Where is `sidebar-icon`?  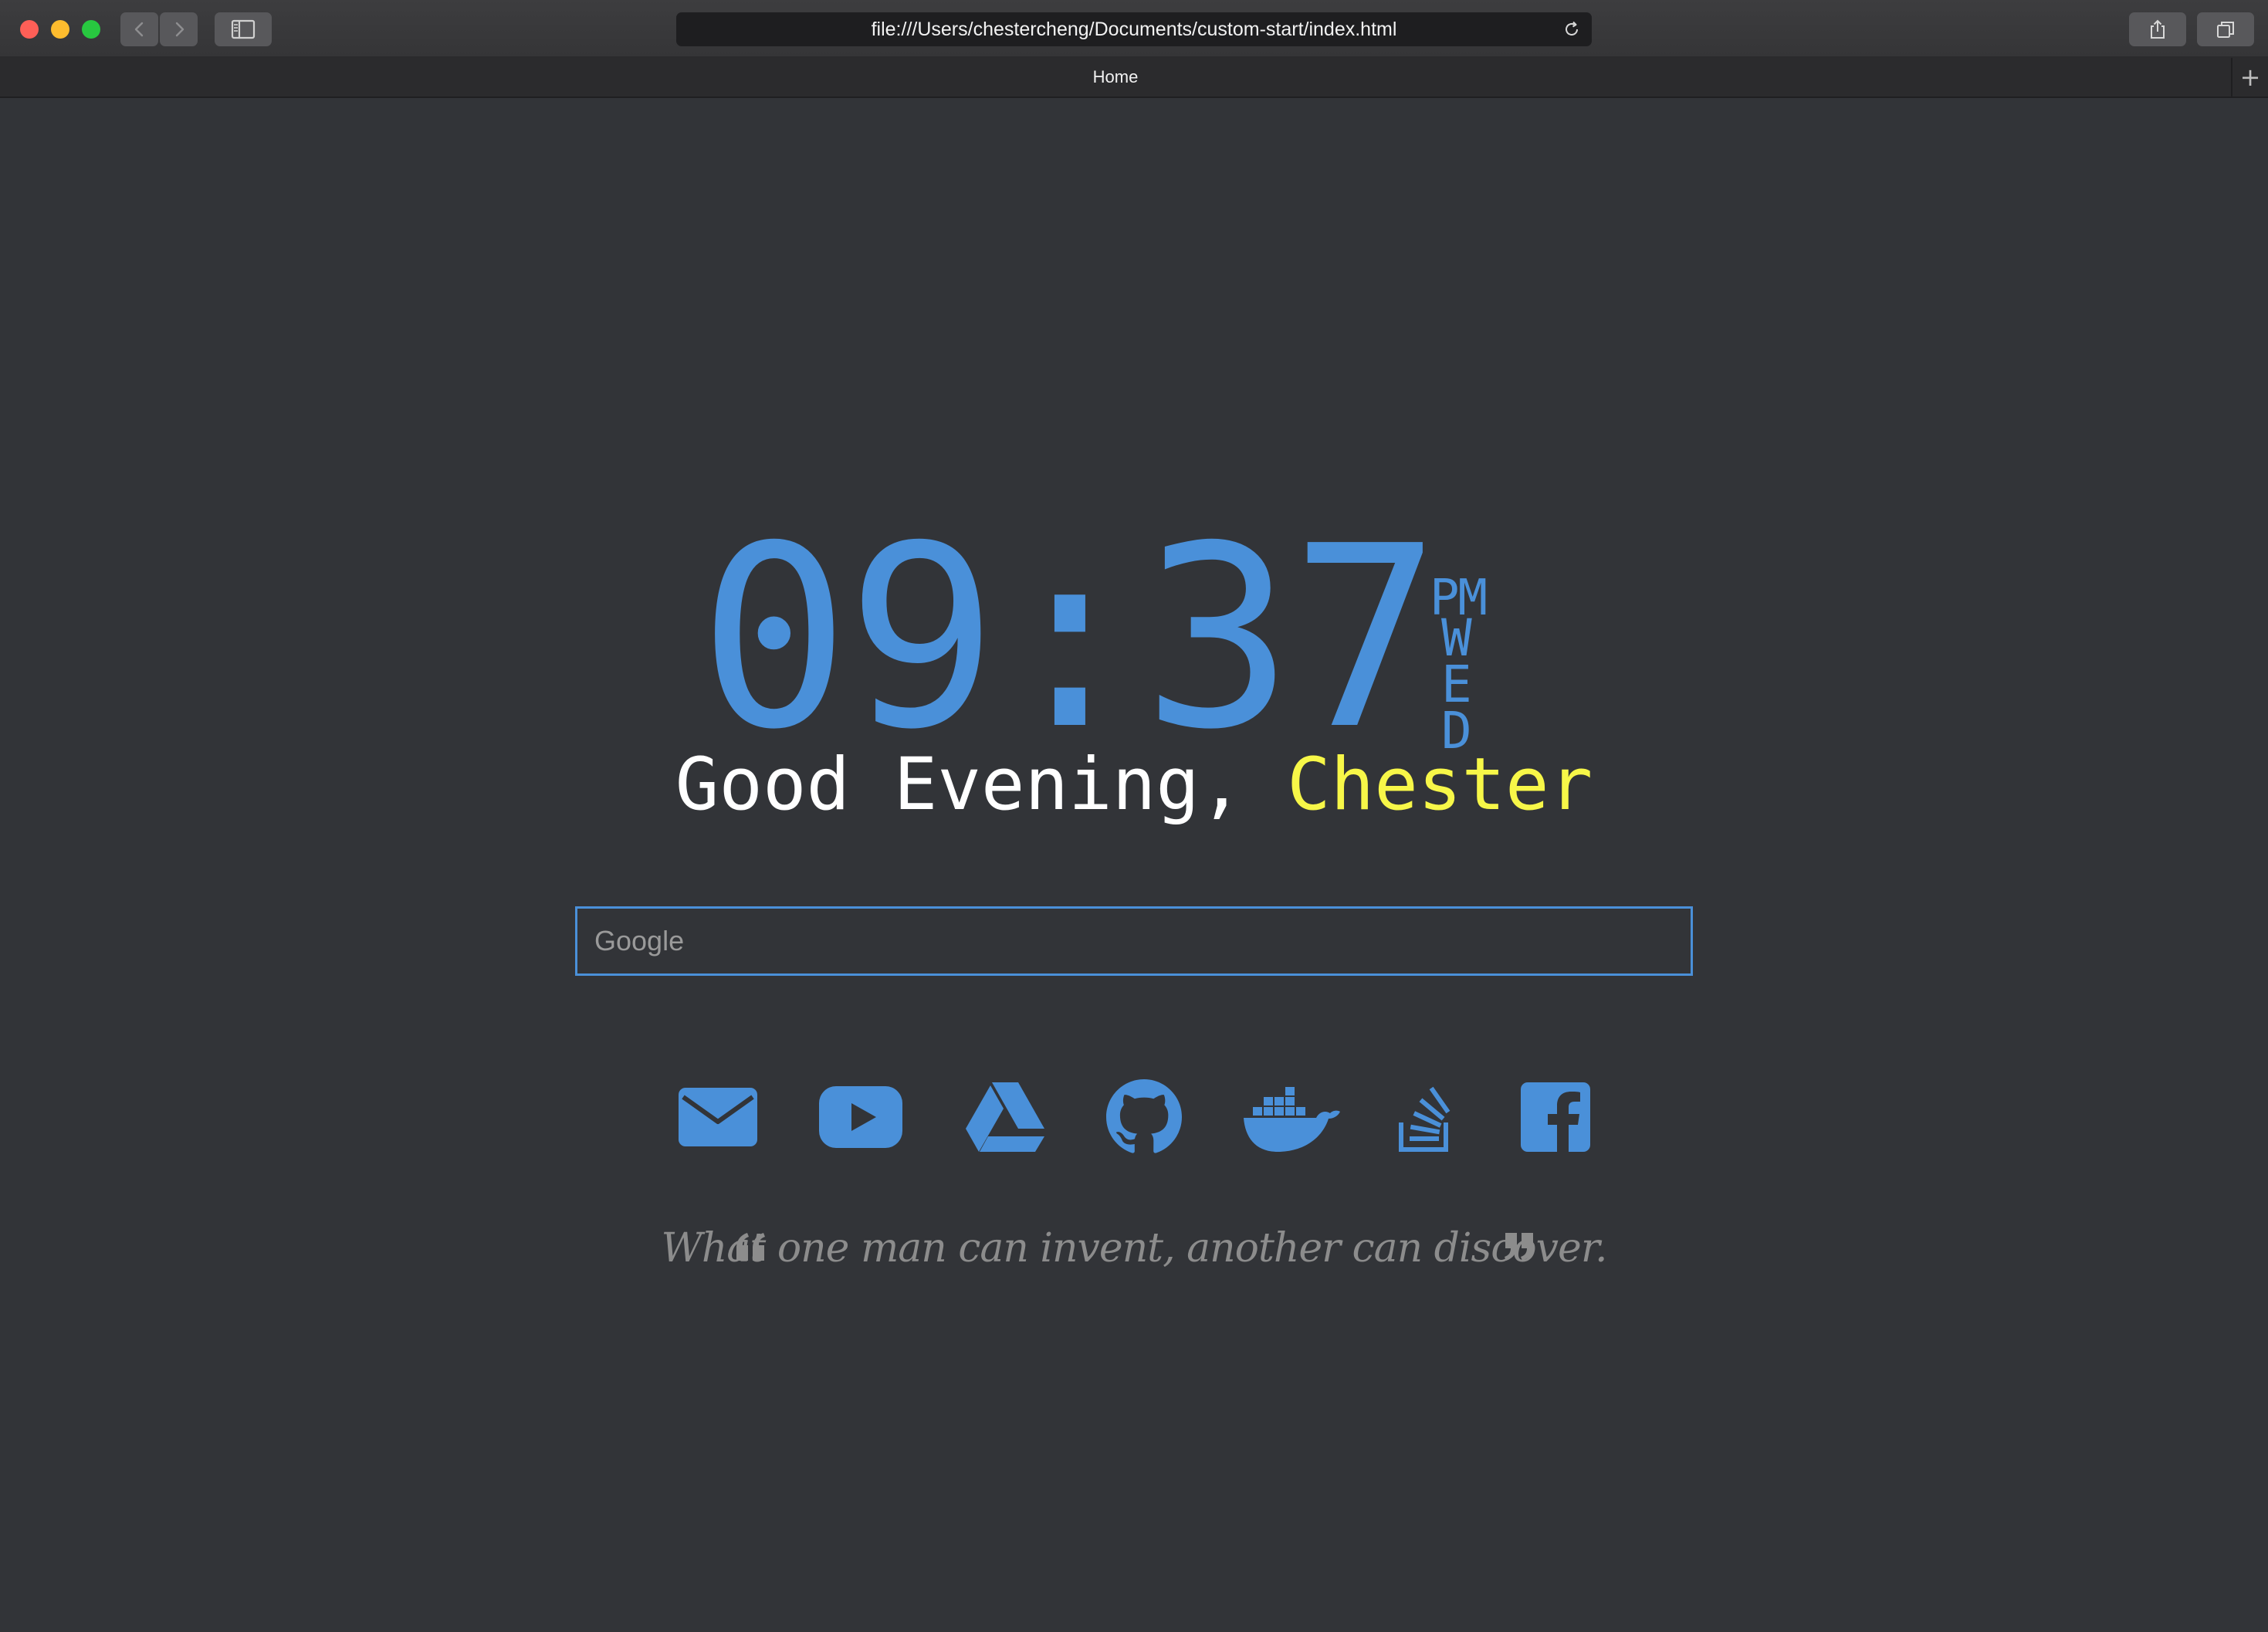 sidebar-icon is located at coordinates (243, 29).